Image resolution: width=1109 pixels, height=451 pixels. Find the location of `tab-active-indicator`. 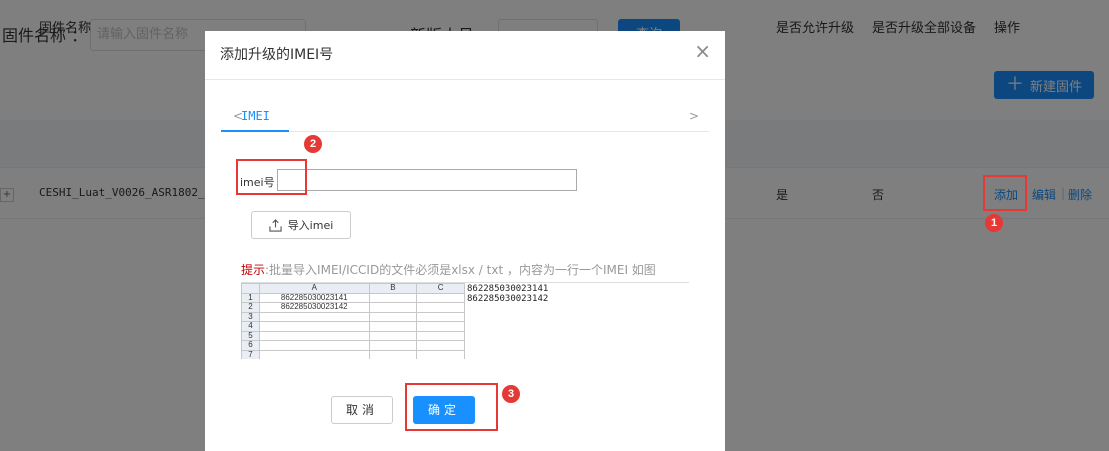

tab-active-indicator is located at coordinates (255, 131).